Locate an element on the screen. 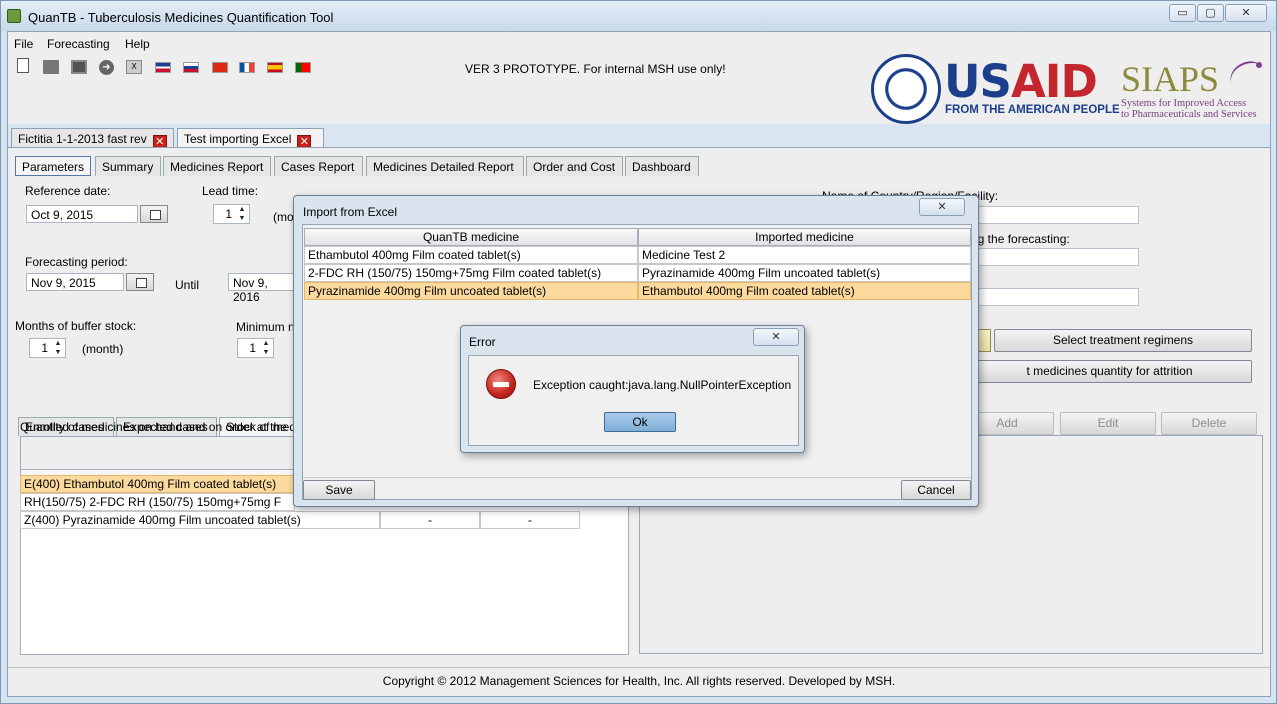 The height and width of the screenshot is (704, 1277). period-start-calendar-button is located at coordinates (140, 282).